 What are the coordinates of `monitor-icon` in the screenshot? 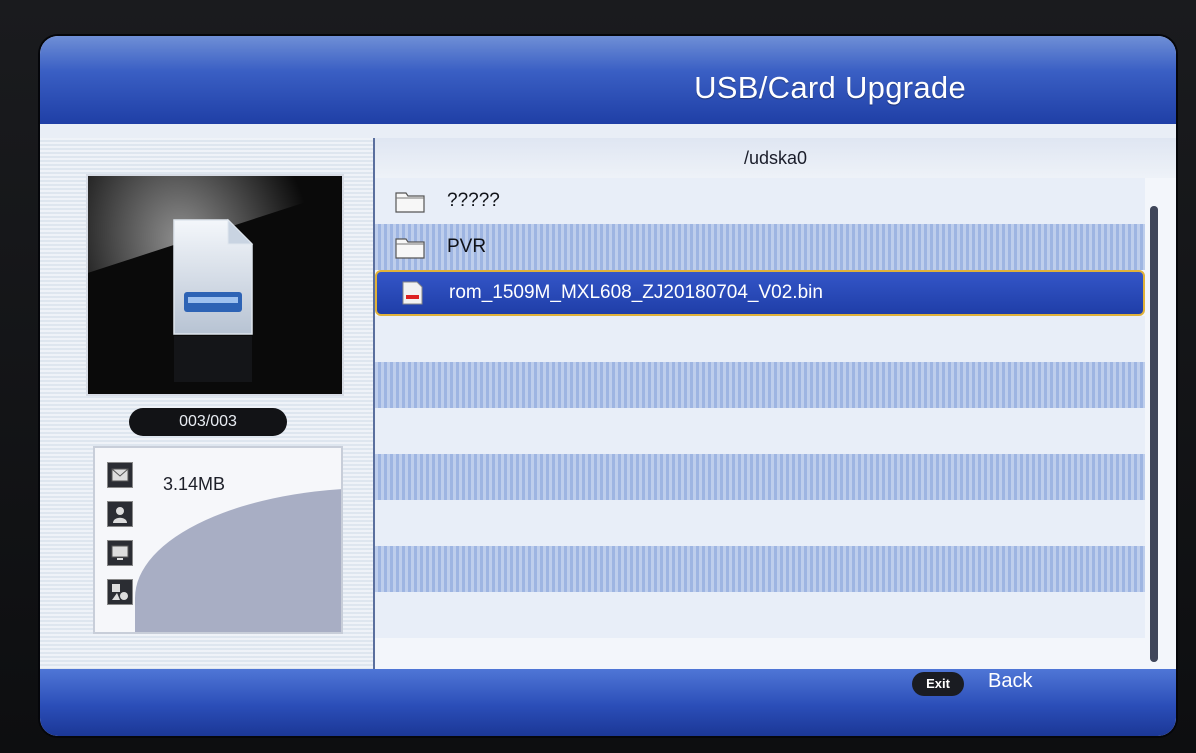 It's located at (120, 553).